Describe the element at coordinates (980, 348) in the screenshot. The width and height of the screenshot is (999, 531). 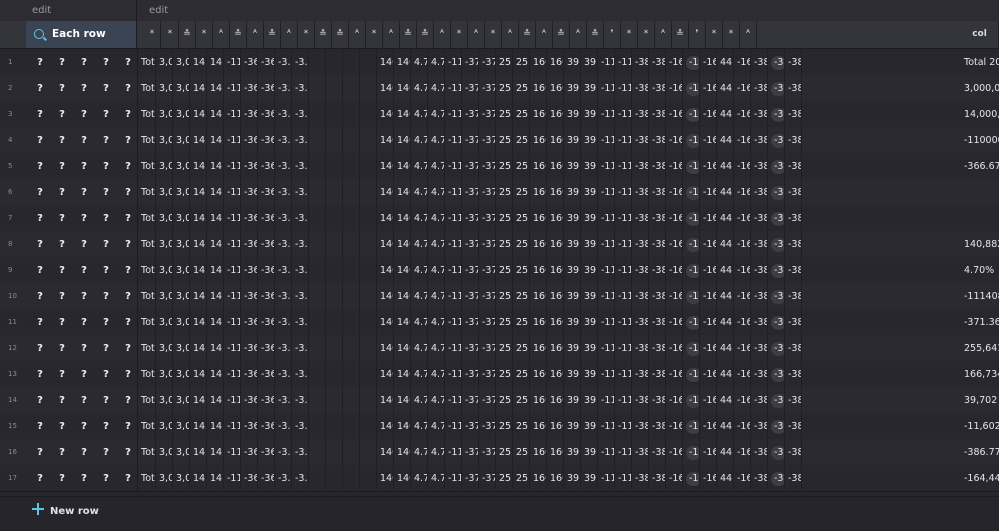
I see `last-column-cell: 255,641` at that location.